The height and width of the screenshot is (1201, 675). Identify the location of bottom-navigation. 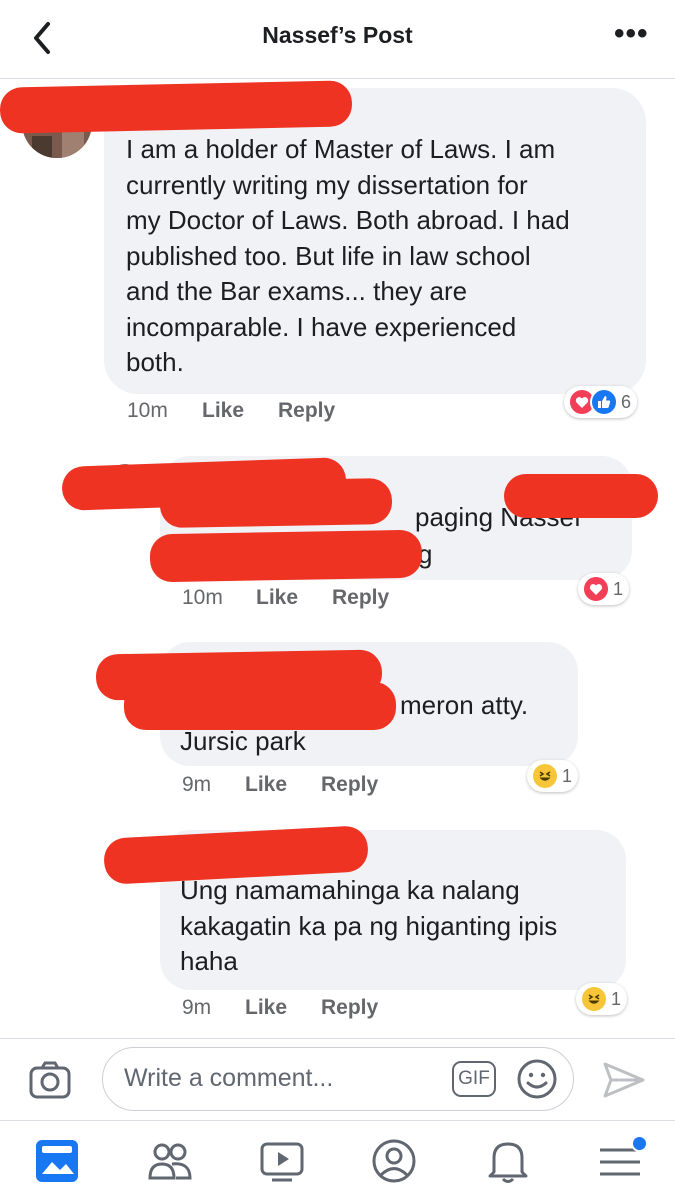
(337, 1160).